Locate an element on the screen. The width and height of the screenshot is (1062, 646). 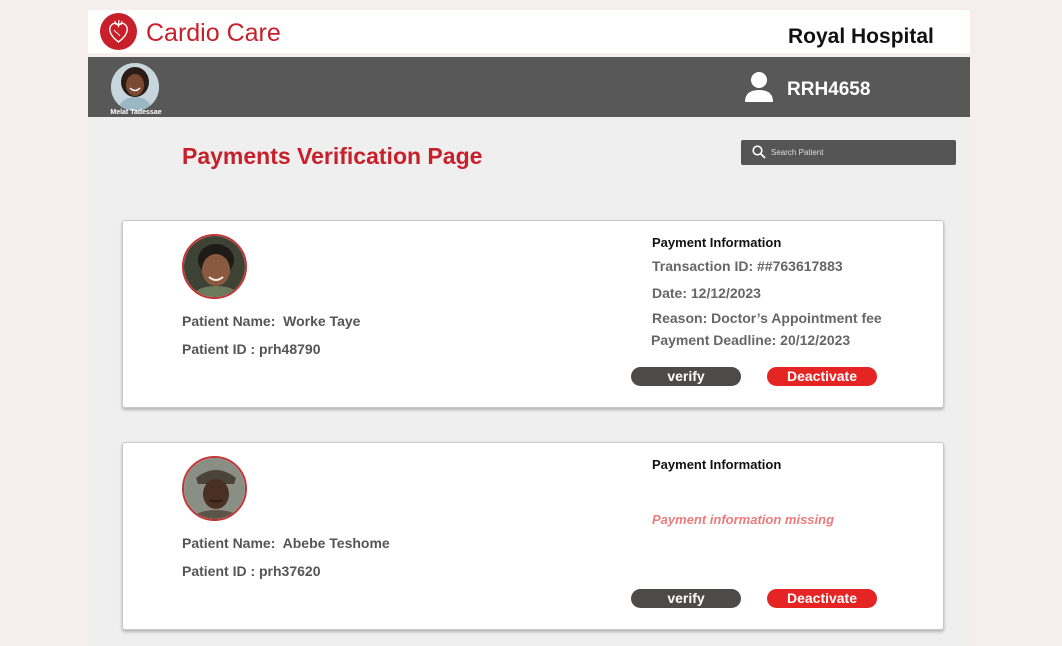
search-bar is located at coordinates (848, 152).